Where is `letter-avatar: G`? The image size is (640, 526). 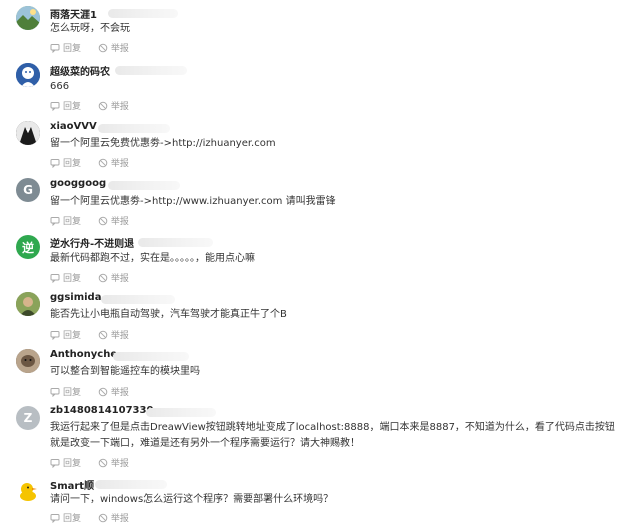 letter-avatar: G is located at coordinates (28, 190).